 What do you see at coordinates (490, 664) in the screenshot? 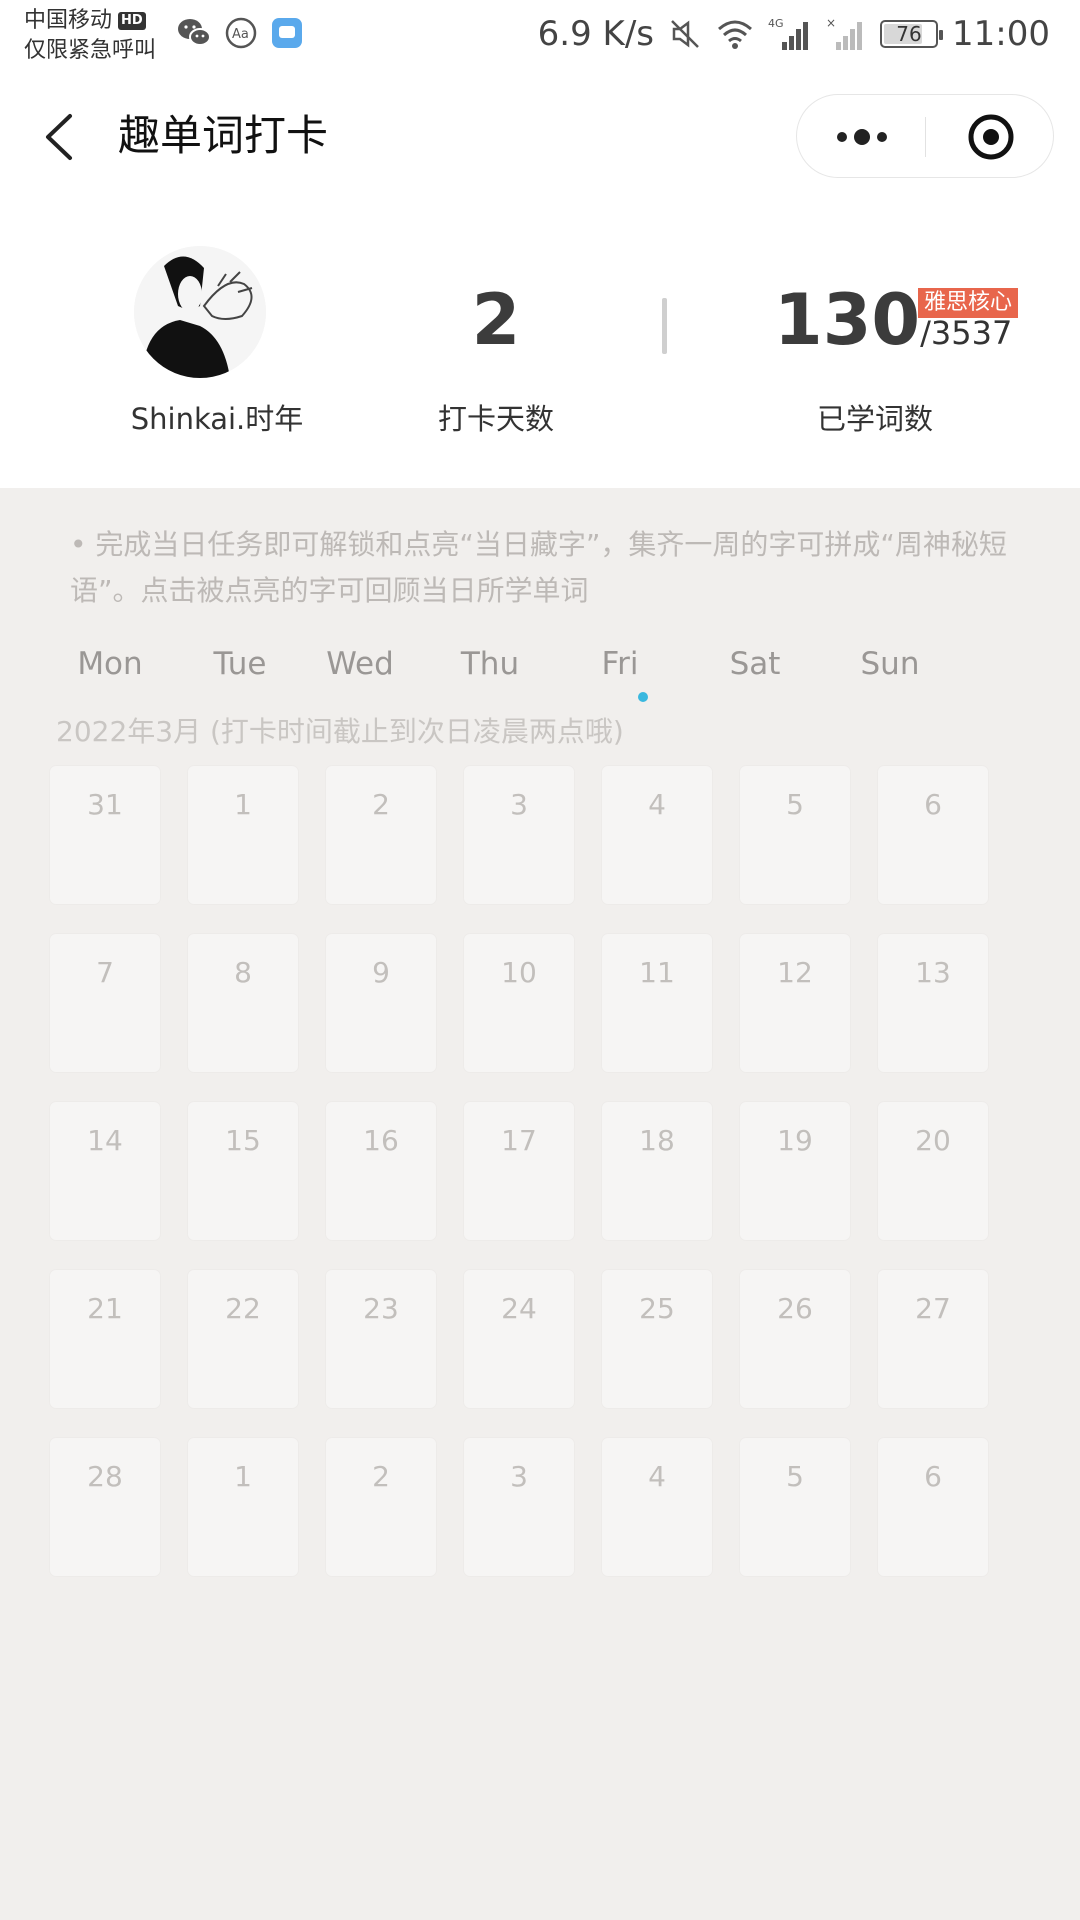
I see `weekday-thu: Thu` at bounding box center [490, 664].